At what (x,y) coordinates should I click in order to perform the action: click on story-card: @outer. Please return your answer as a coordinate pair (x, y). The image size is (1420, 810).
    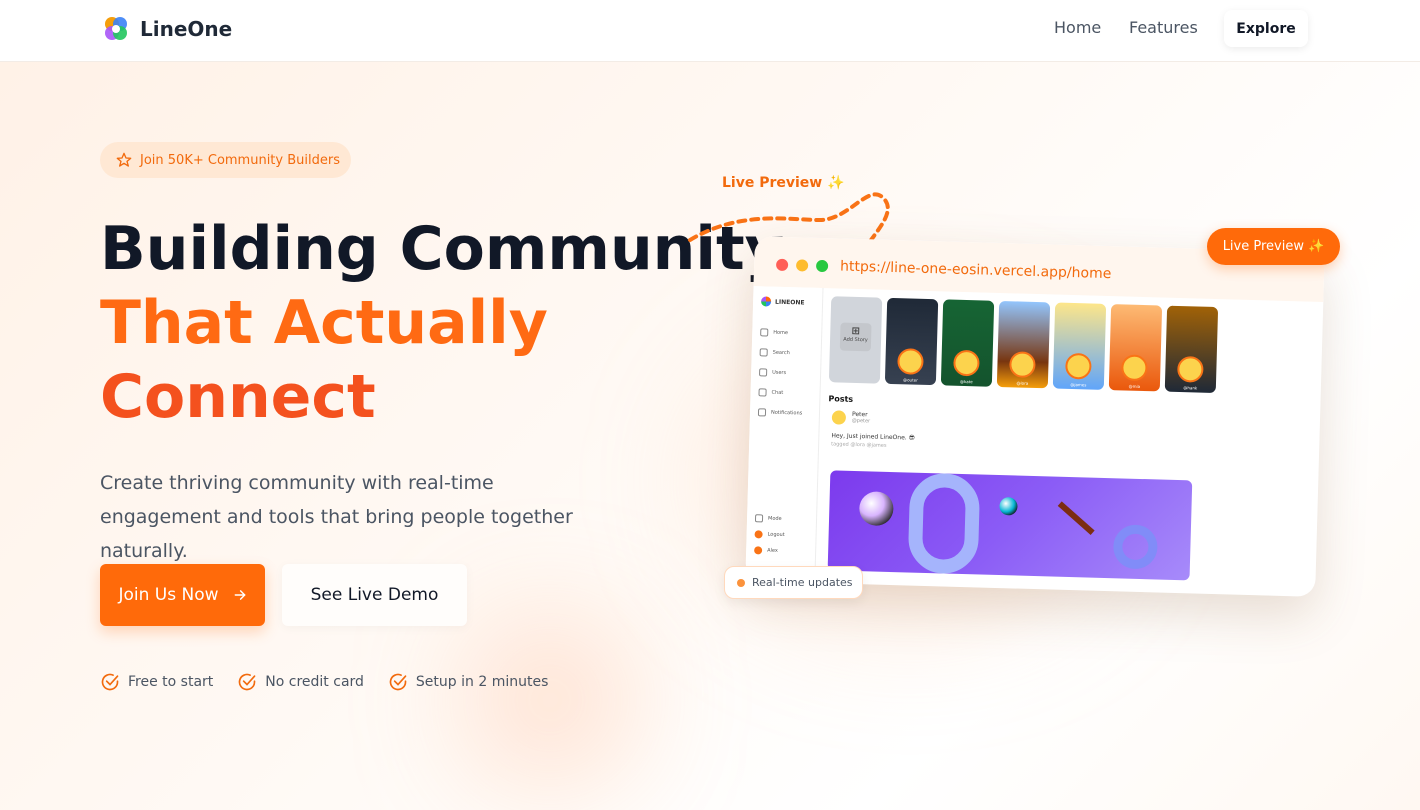
    Looking at the image, I should click on (911, 341).